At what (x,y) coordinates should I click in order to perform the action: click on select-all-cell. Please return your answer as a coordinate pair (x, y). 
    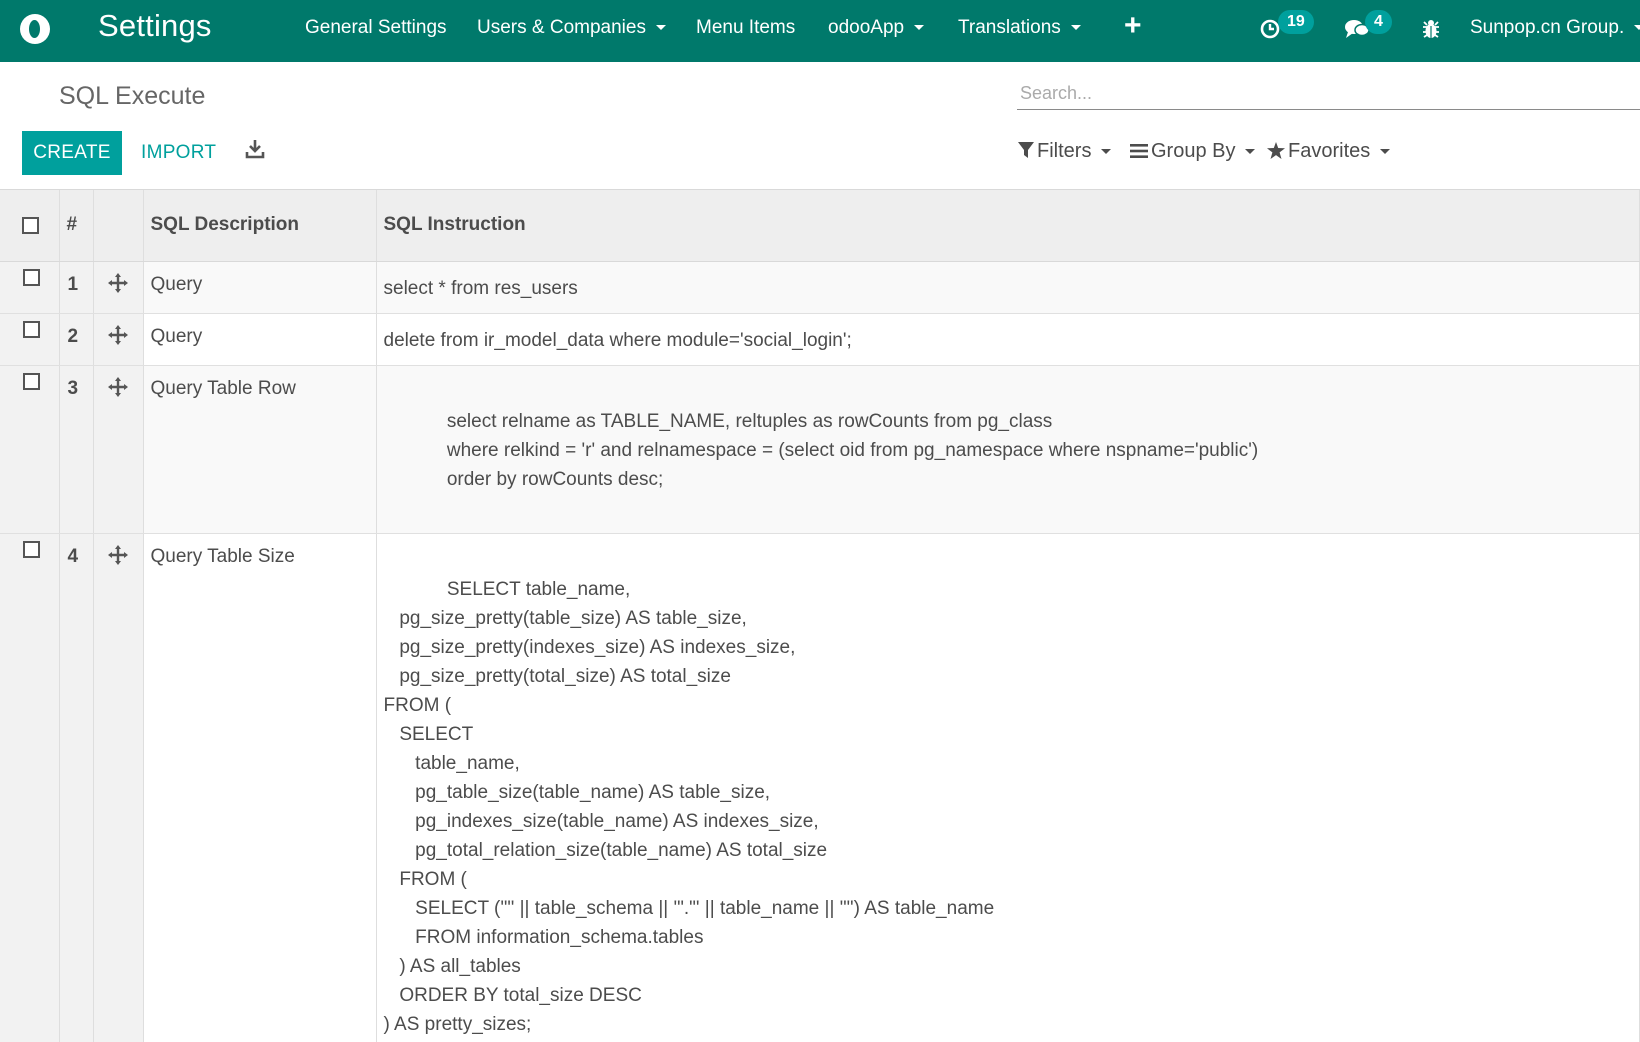
    Looking at the image, I should click on (30, 226).